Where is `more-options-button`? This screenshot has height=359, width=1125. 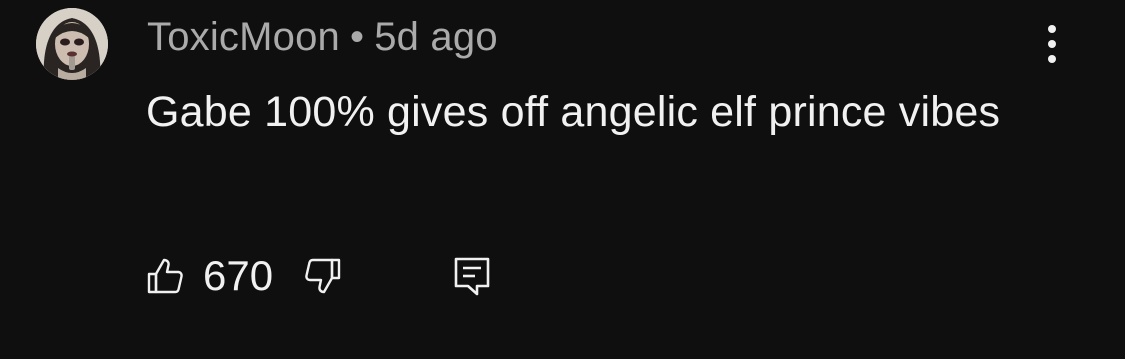 more-options-button is located at coordinates (1052, 44).